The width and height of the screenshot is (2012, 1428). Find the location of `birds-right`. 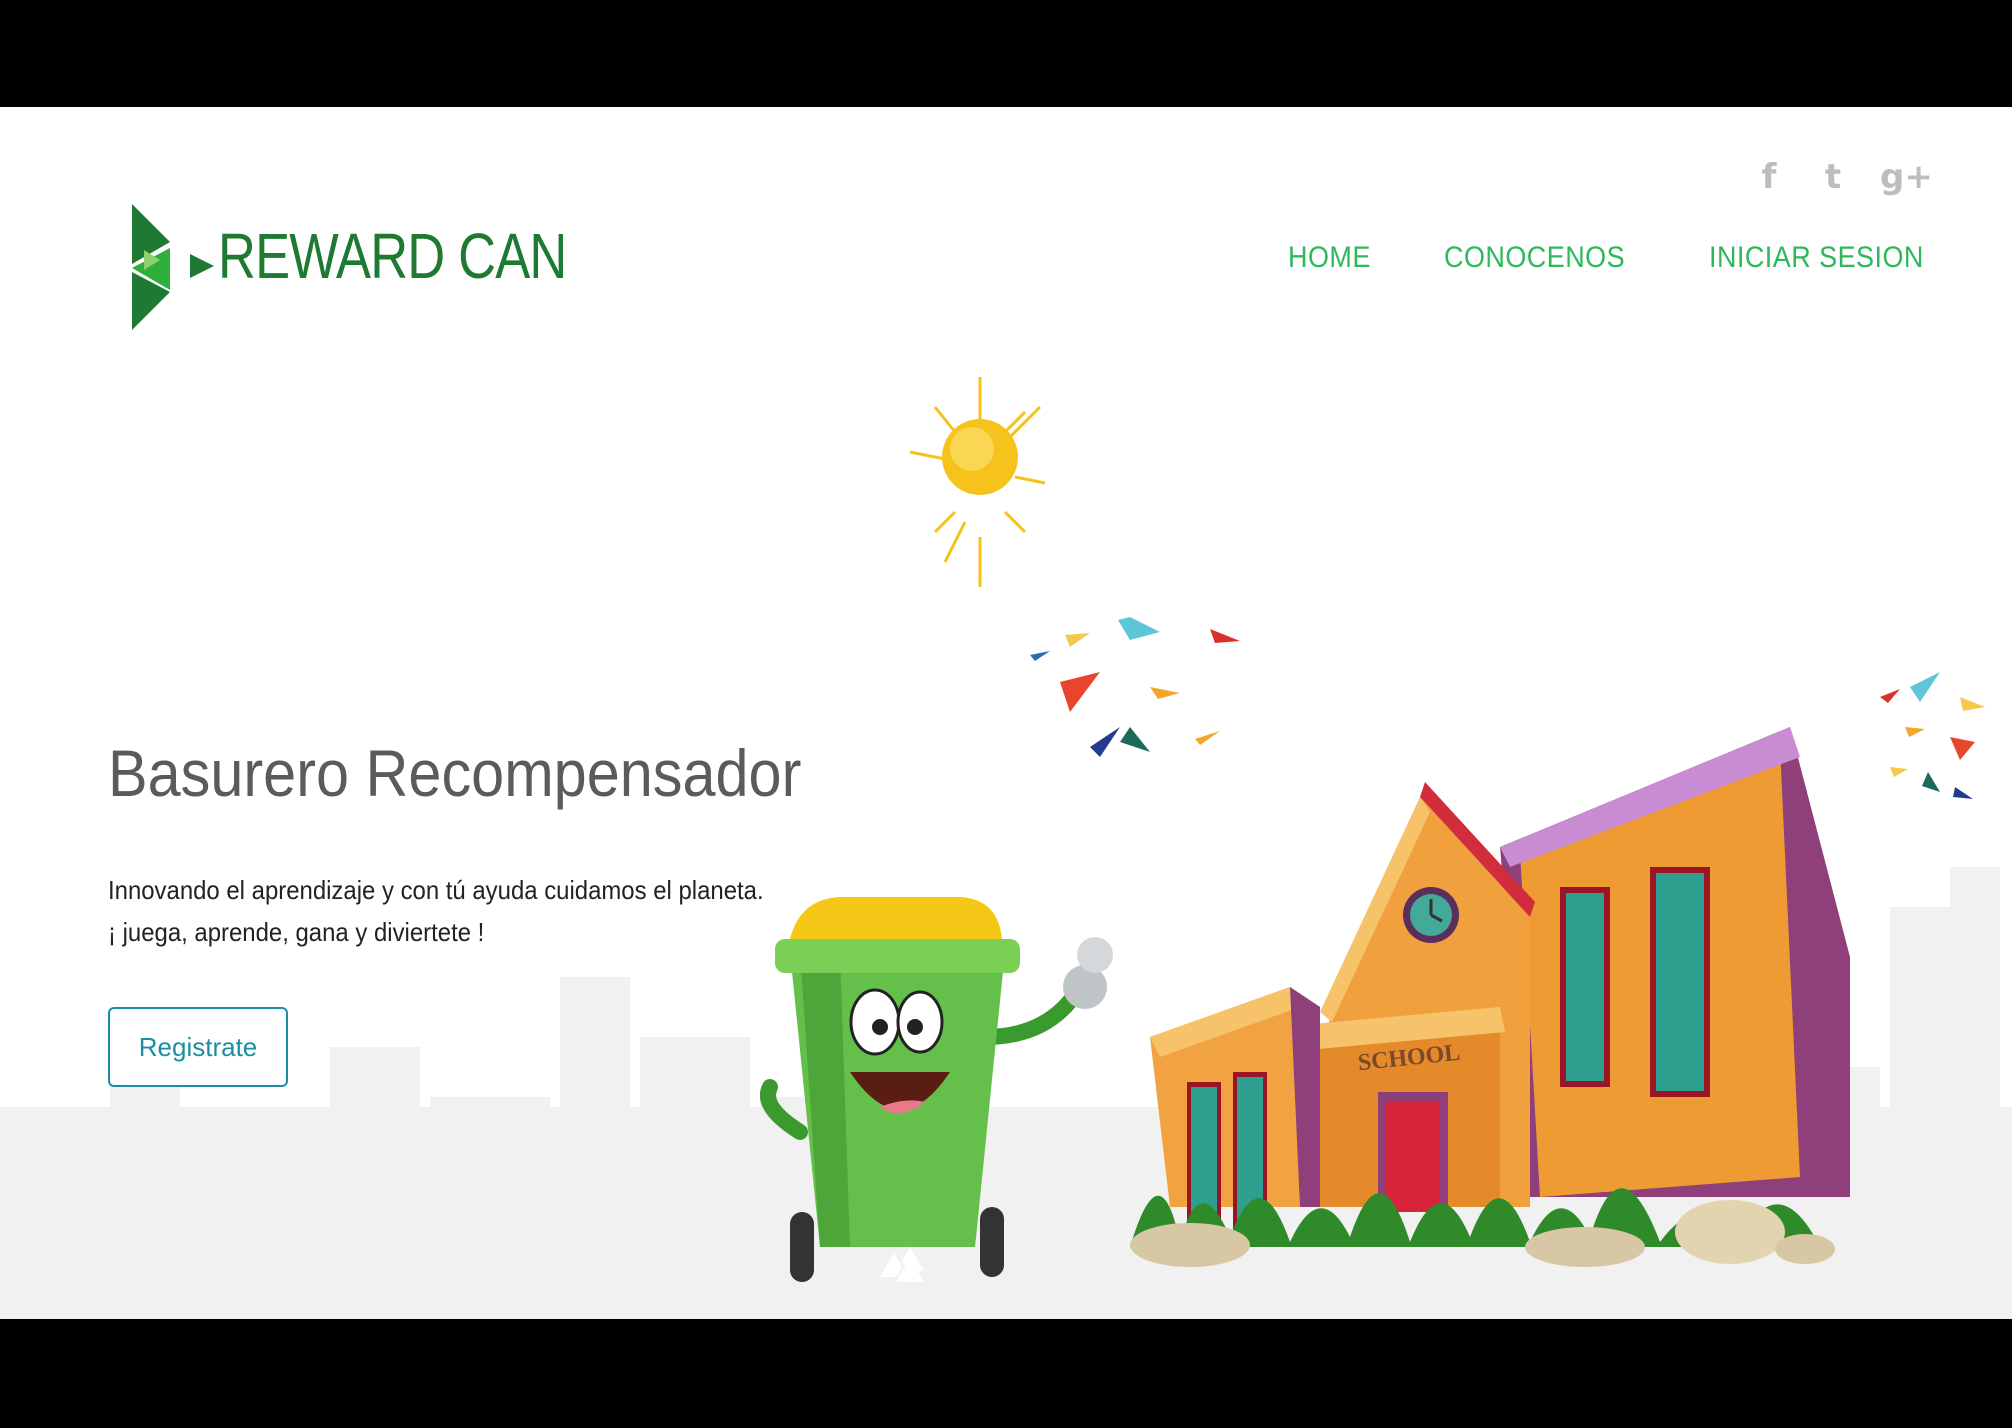

birds-right is located at coordinates (1932, 735).